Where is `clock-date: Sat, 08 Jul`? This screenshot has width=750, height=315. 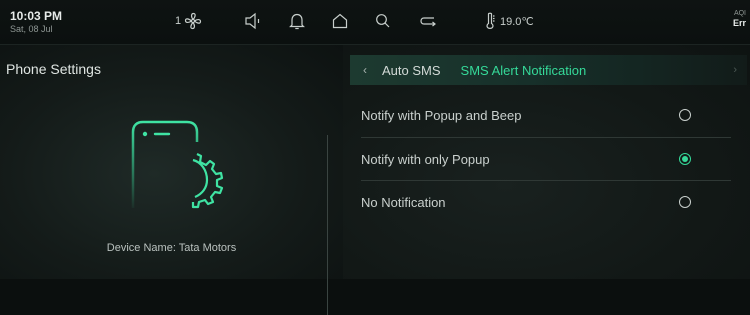 clock-date: Sat, 08 Jul is located at coordinates (31, 29).